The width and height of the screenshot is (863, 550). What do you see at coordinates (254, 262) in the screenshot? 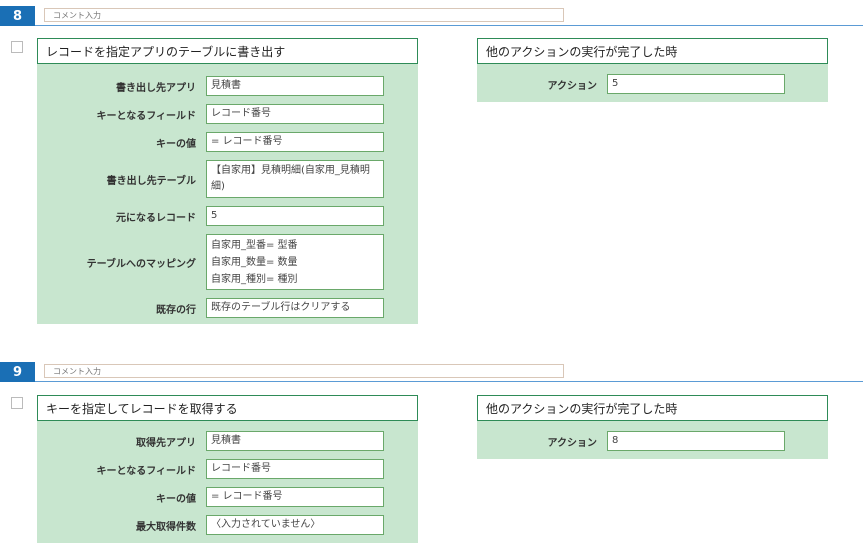
I see `mapping-item: 自家用_数量= 数量` at bounding box center [254, 262].